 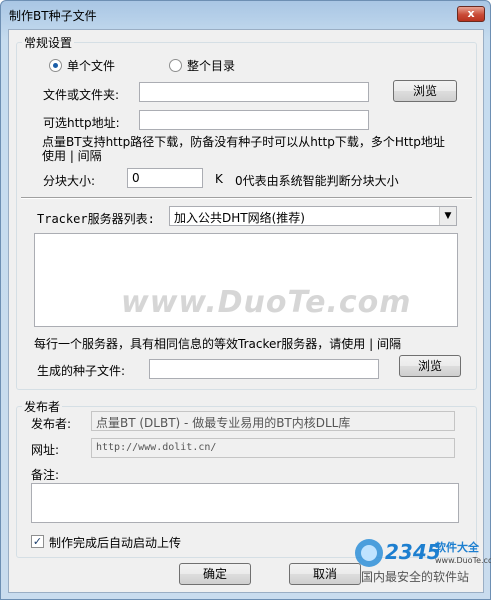 I want to click on tracker-select-value: 加入公共DHT网络(推荐), so click(x=239, y=218).